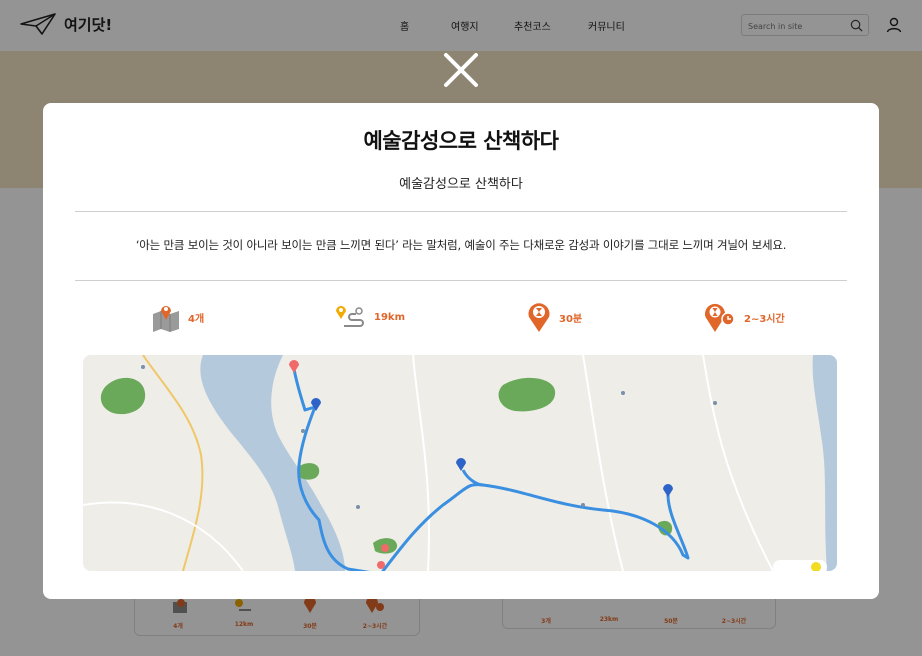 The width and height of the screenshot is (922, 656). Describe the element at coordinates (166, 318) in the screenshot. I see `map-pin-icon` at that location.